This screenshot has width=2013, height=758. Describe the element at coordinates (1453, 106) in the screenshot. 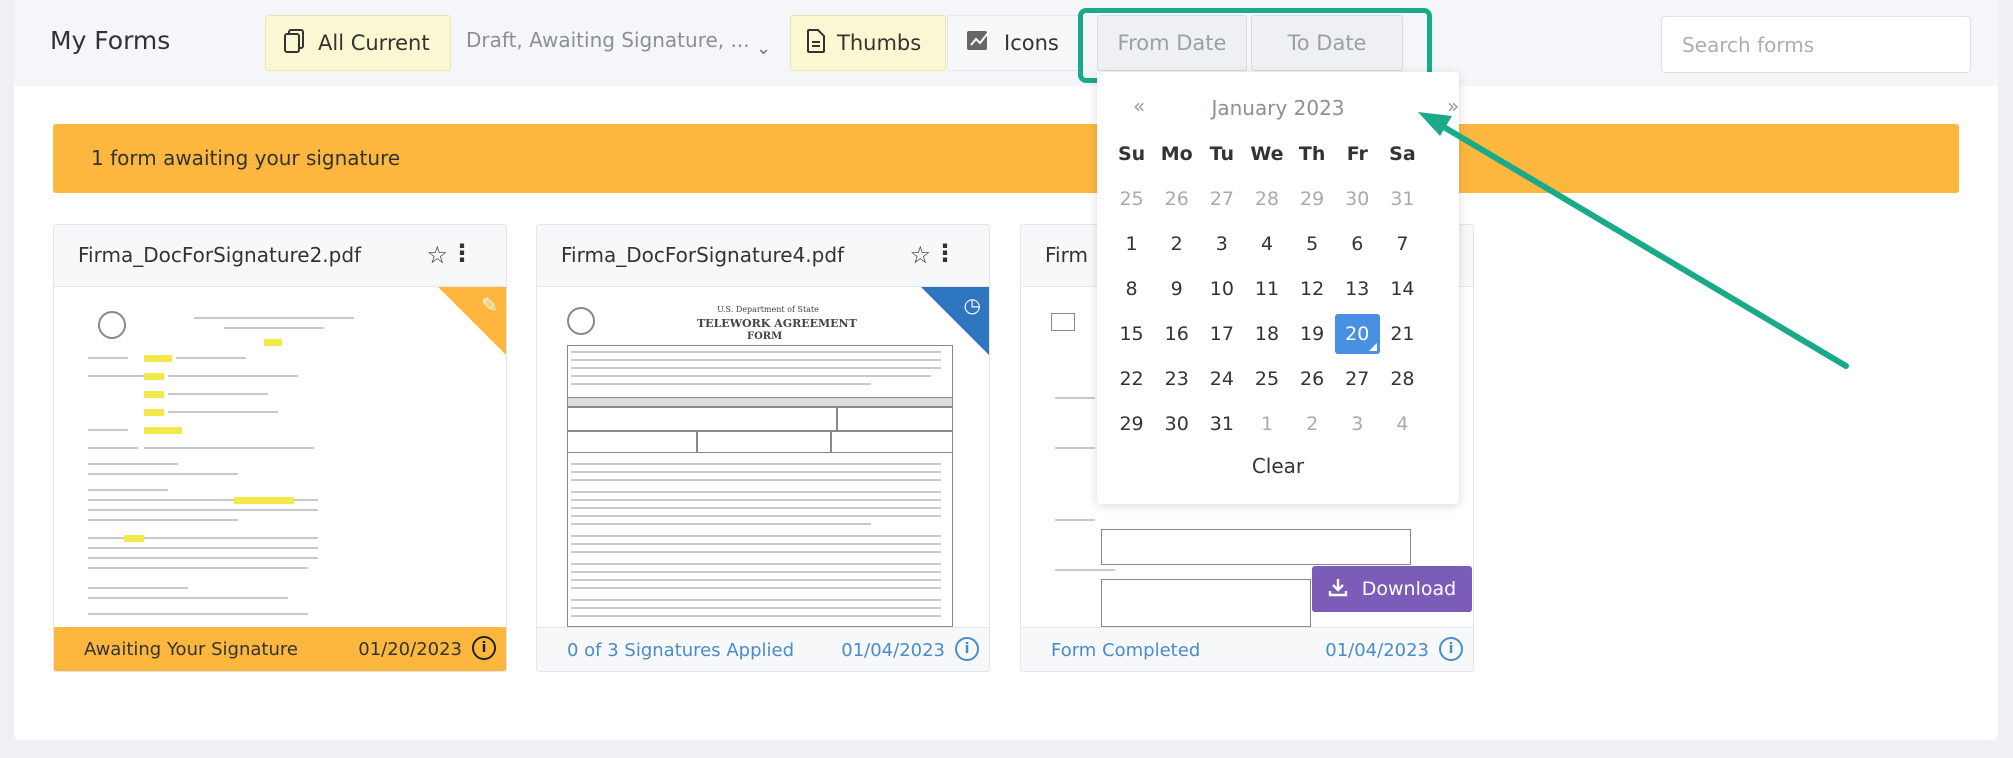

I see `next-month-button: »` at that location.